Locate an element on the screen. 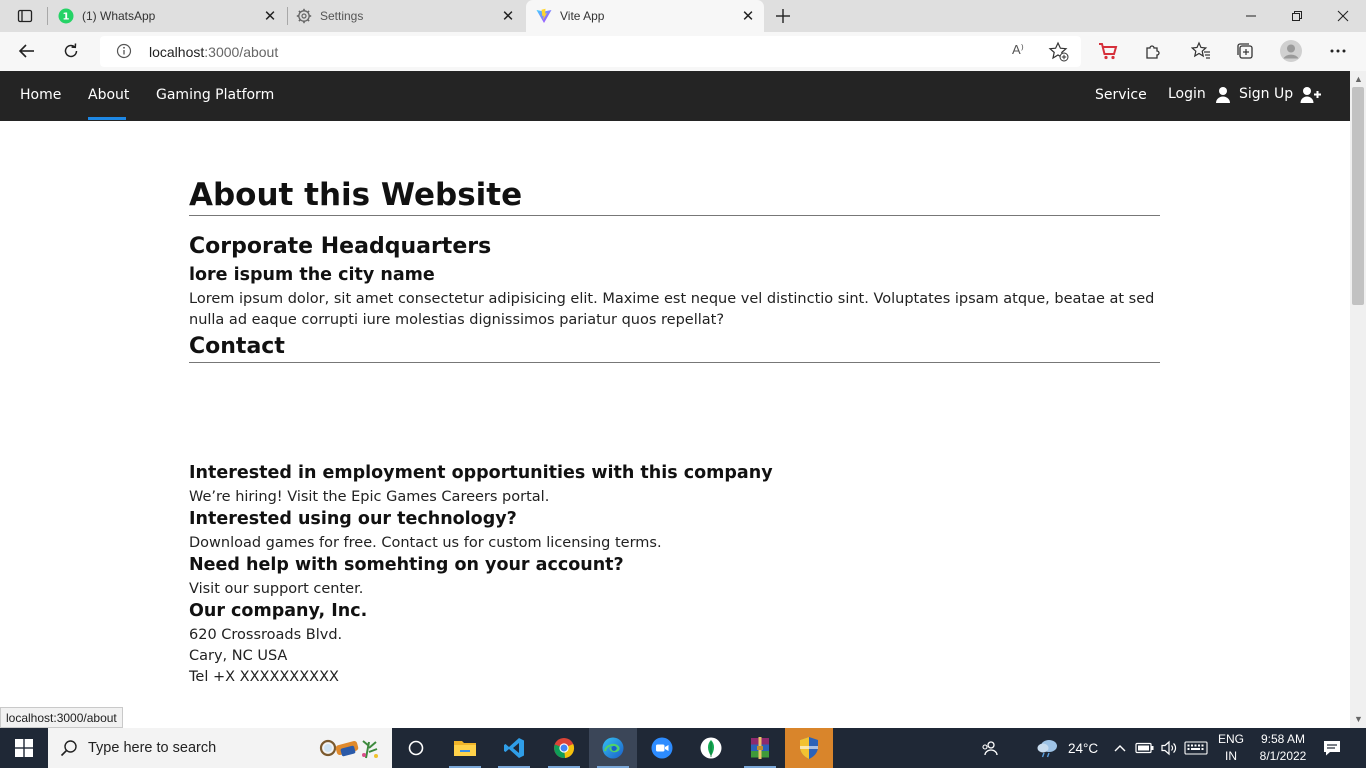  extensions-icon is located at coordinates (1153, 51).